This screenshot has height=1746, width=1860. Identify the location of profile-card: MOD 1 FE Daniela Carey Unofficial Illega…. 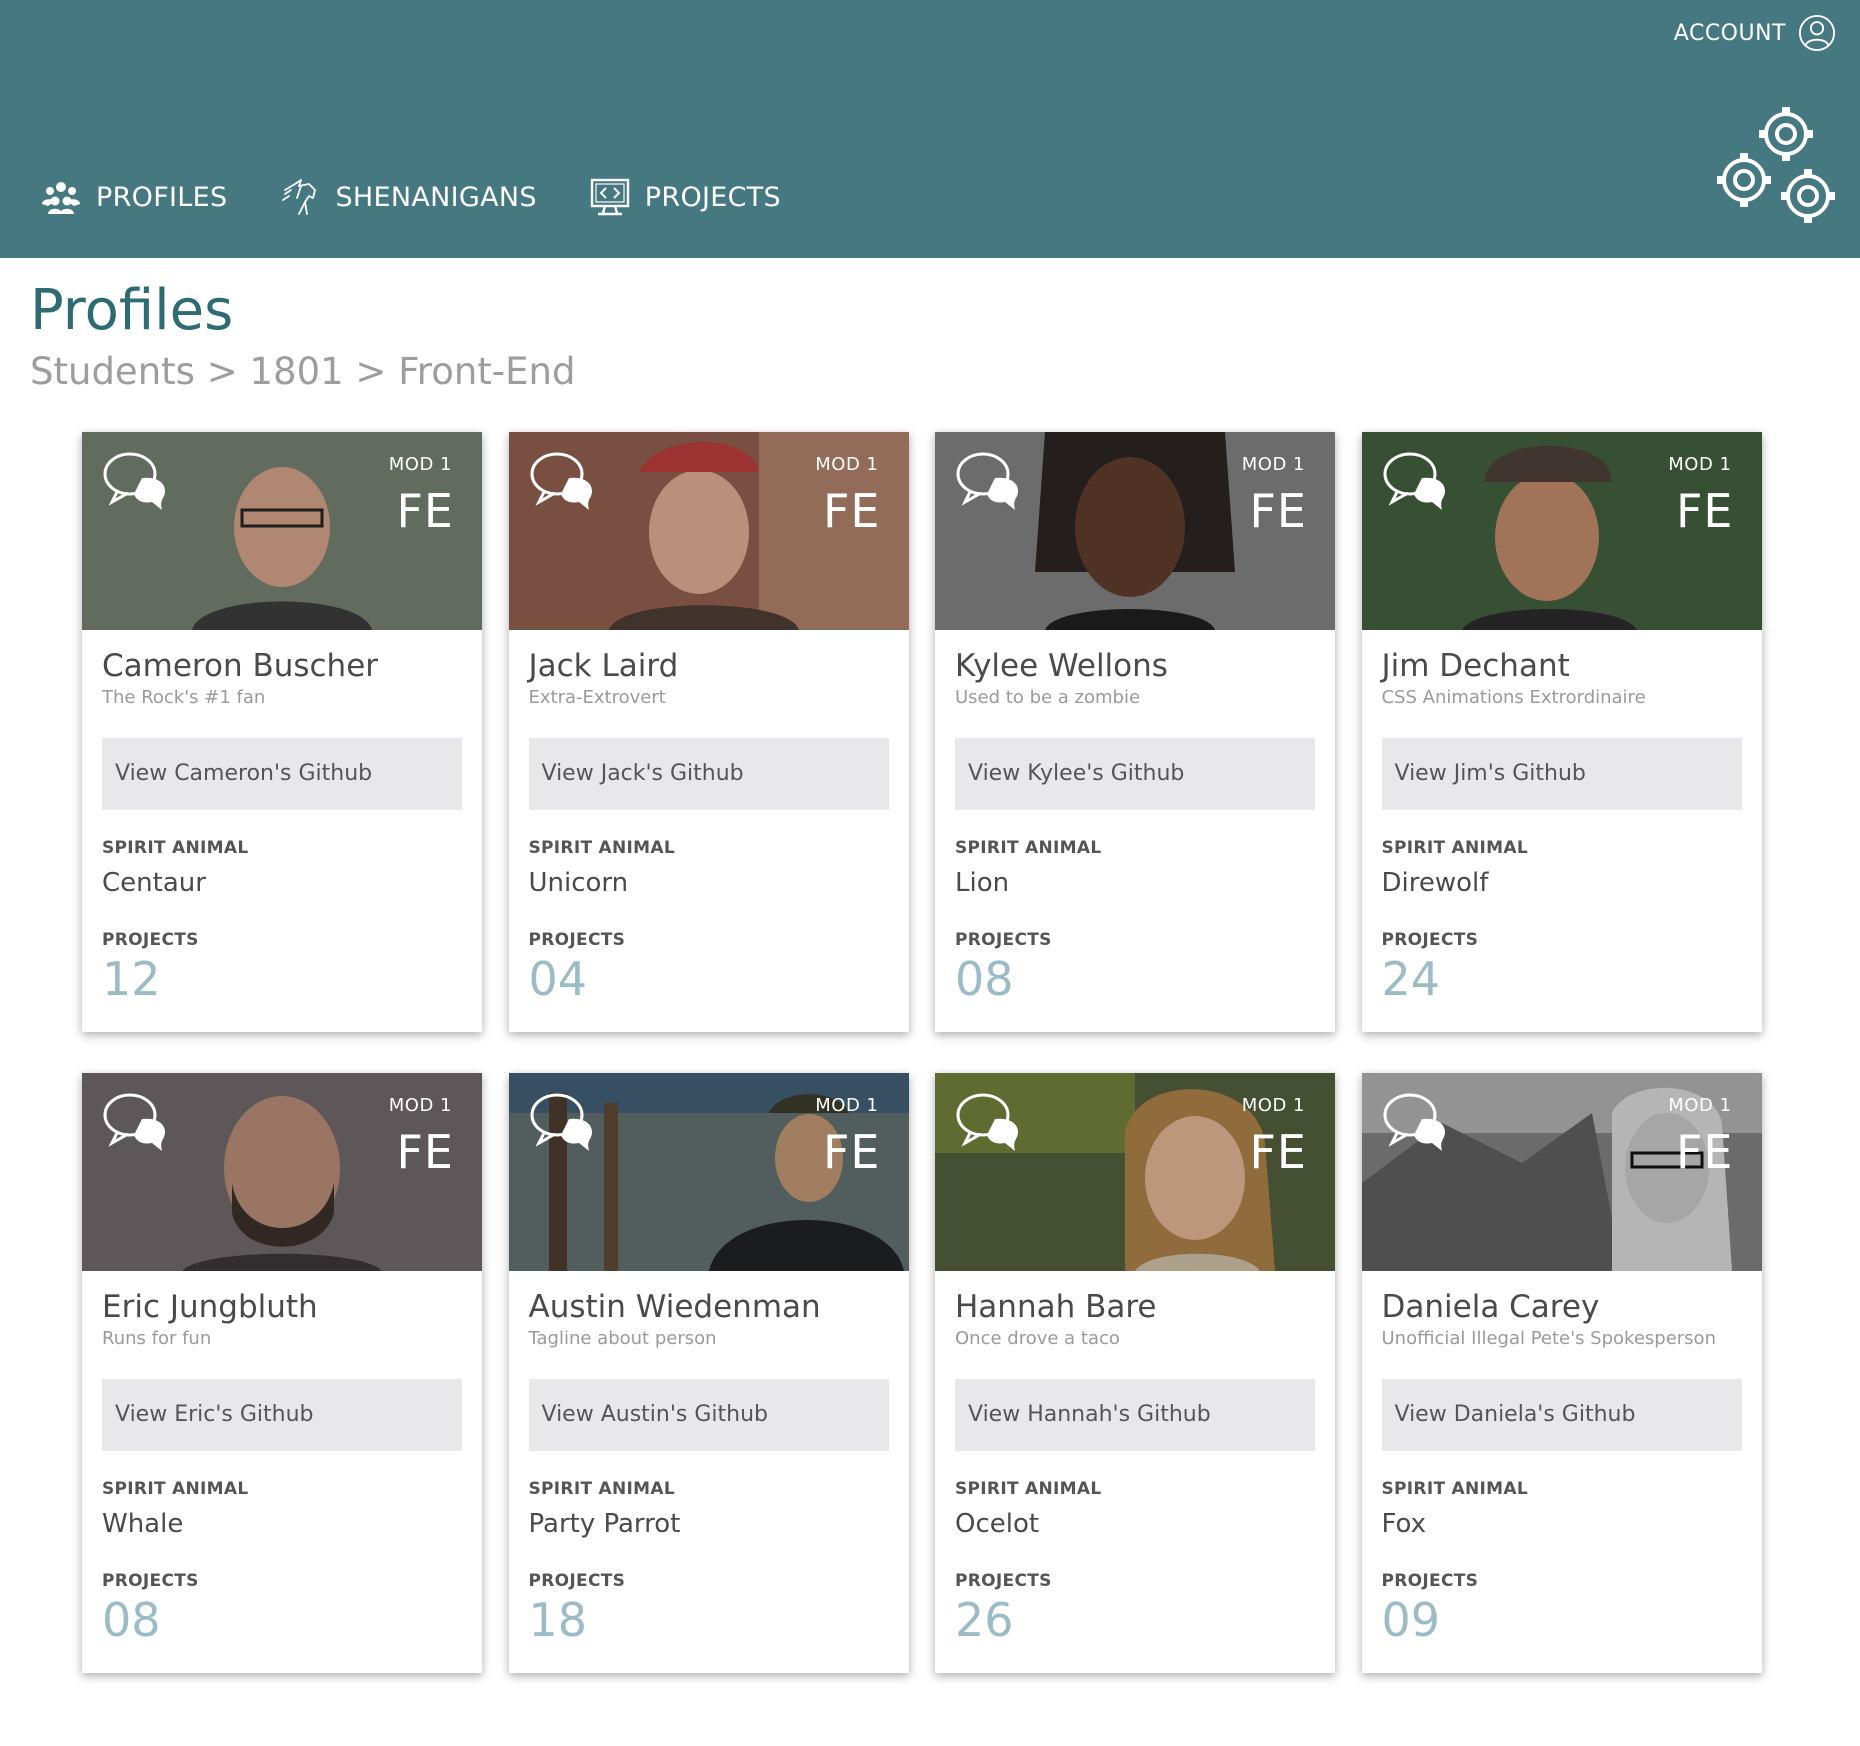
(1561, 1373).